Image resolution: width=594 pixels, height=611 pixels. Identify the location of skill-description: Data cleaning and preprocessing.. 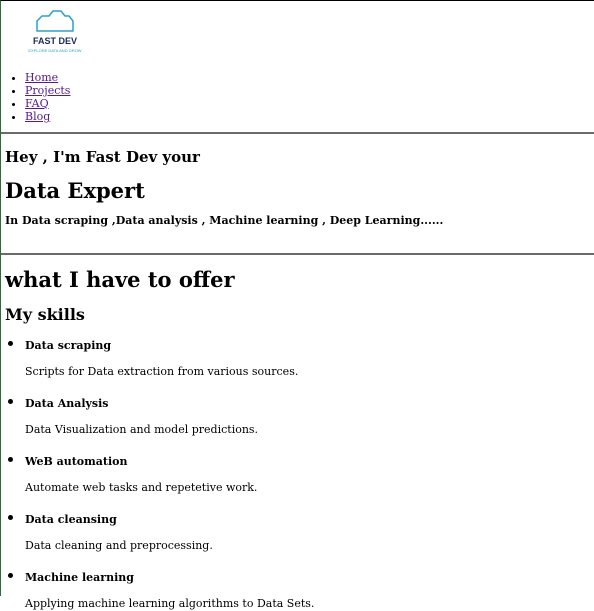
(119, 545).